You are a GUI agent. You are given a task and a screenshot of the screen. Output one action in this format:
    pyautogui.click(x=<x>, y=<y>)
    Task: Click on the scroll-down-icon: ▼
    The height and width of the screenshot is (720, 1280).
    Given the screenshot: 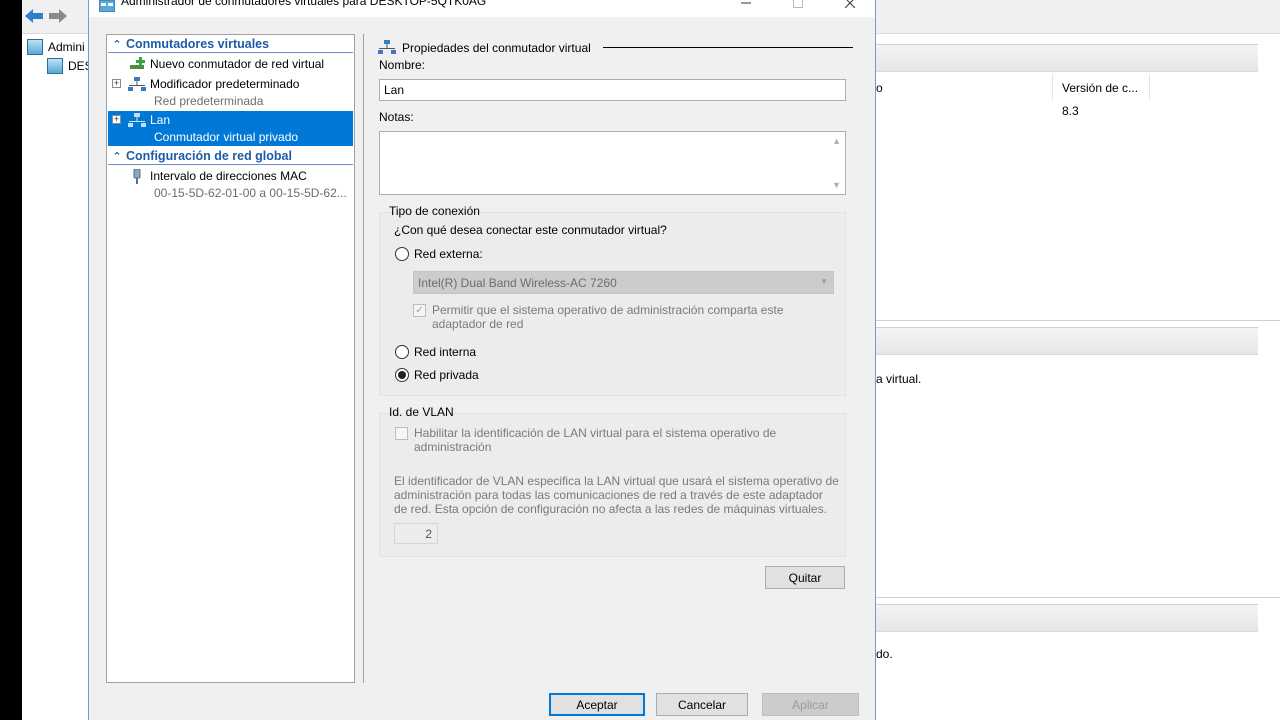 What is the action you would take?
    pyautogui.click(x=836, y=185)
    